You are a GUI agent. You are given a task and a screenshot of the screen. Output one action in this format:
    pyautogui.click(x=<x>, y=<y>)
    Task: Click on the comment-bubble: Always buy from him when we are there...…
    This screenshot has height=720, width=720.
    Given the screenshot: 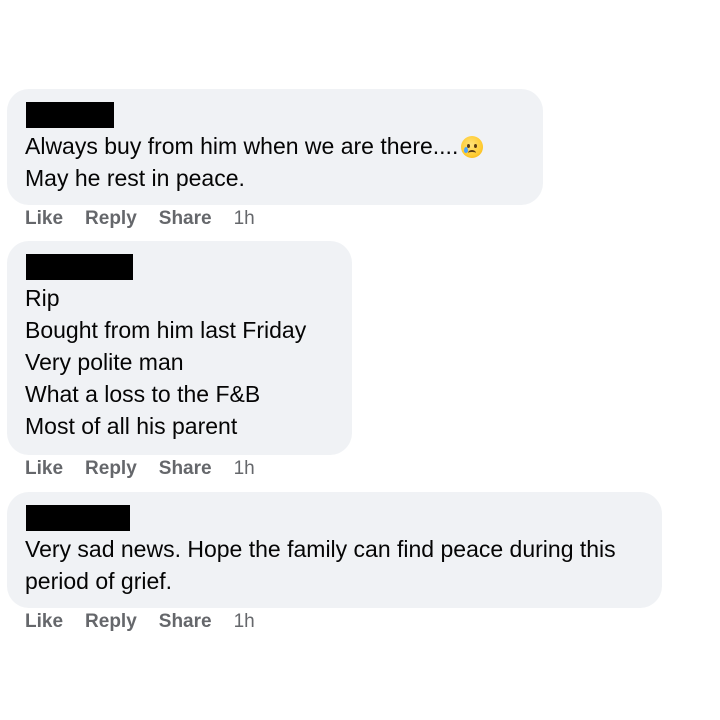 What is the action you would take?
    pyautogui.click(x=275, y=147)
    